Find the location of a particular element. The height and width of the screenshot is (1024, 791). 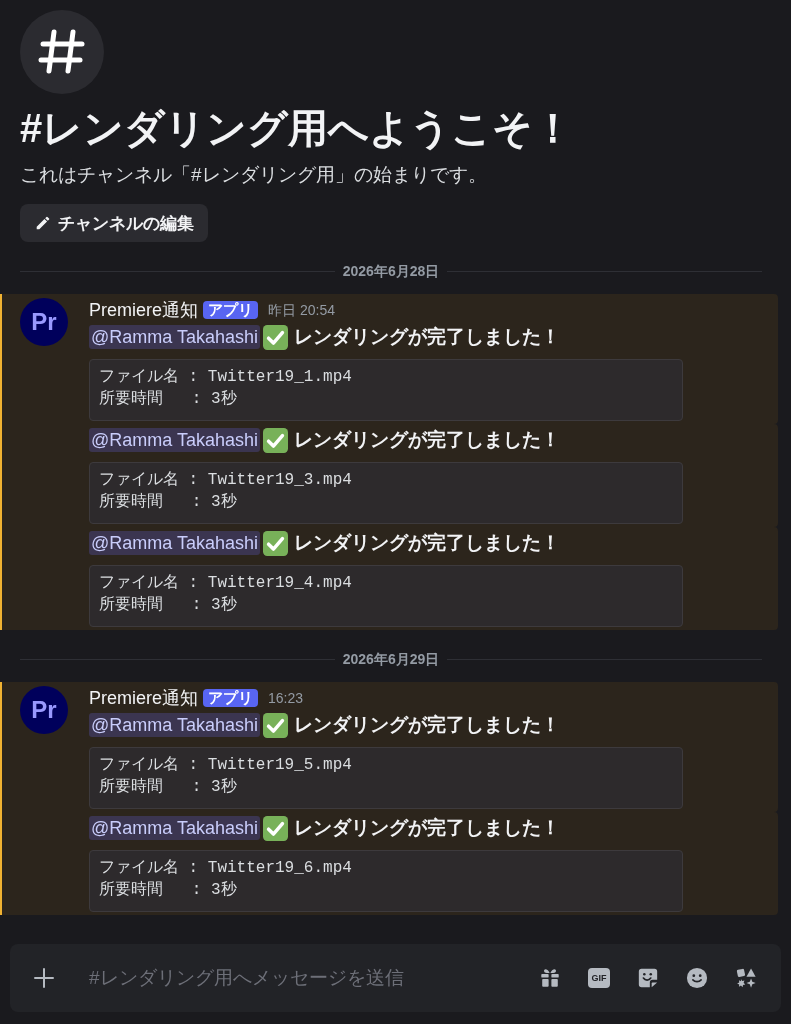

gif-button: GIF is located at coordinates (599, 978).